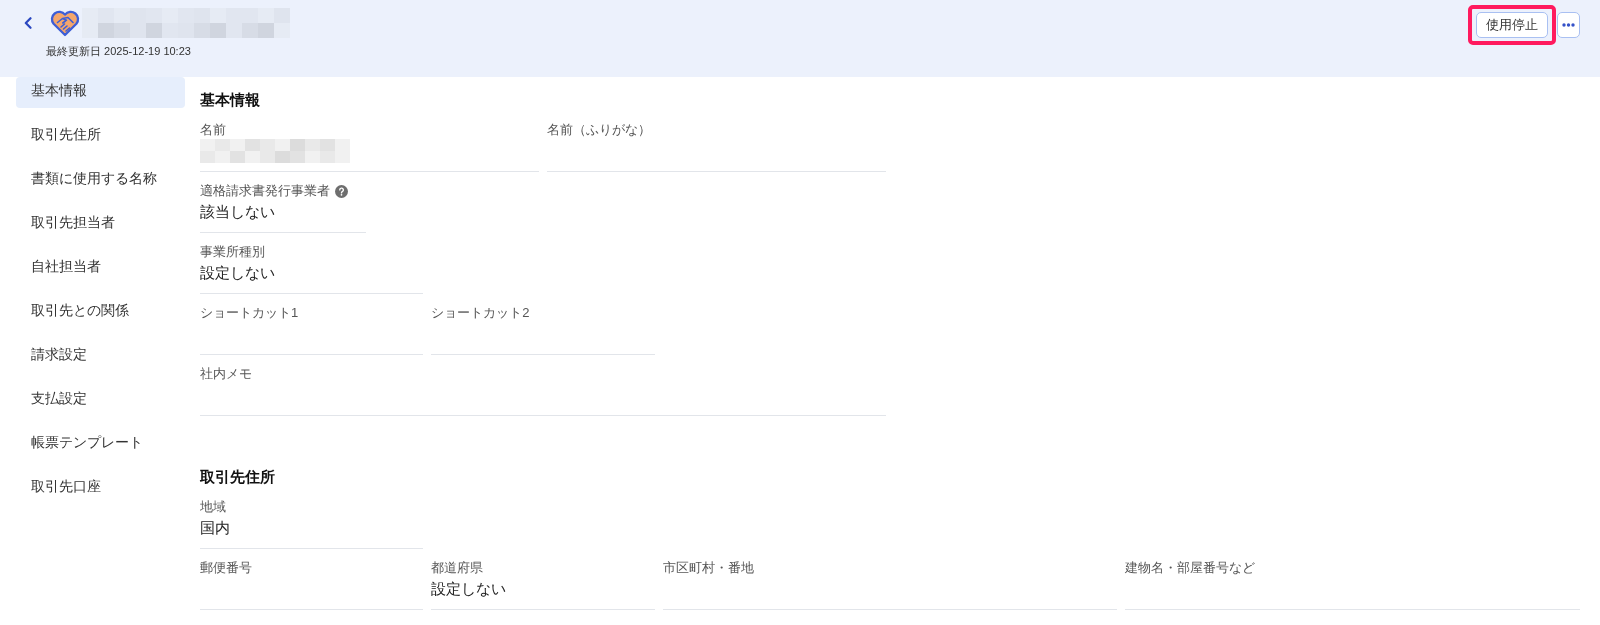  Describe the element at coordinates (249, 313) in the screenshot. I see `field-label: ショートカット1` at that location.